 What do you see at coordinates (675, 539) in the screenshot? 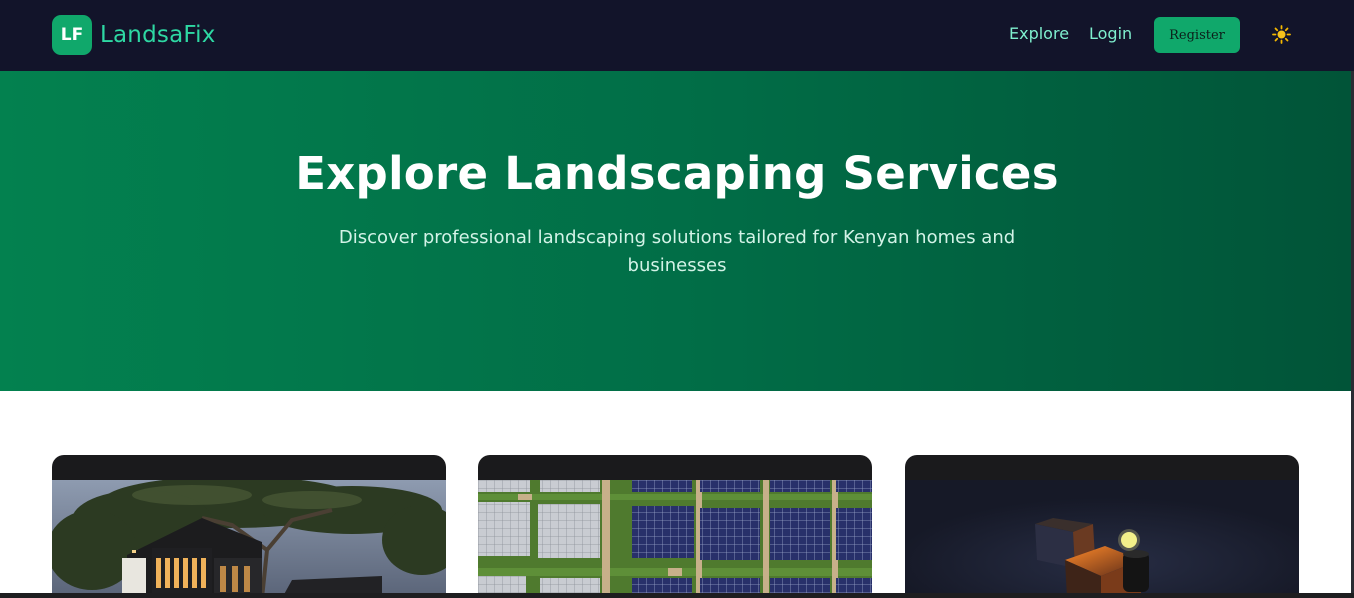
I see `solar-panels-photo` at bounding box center [675, 539].